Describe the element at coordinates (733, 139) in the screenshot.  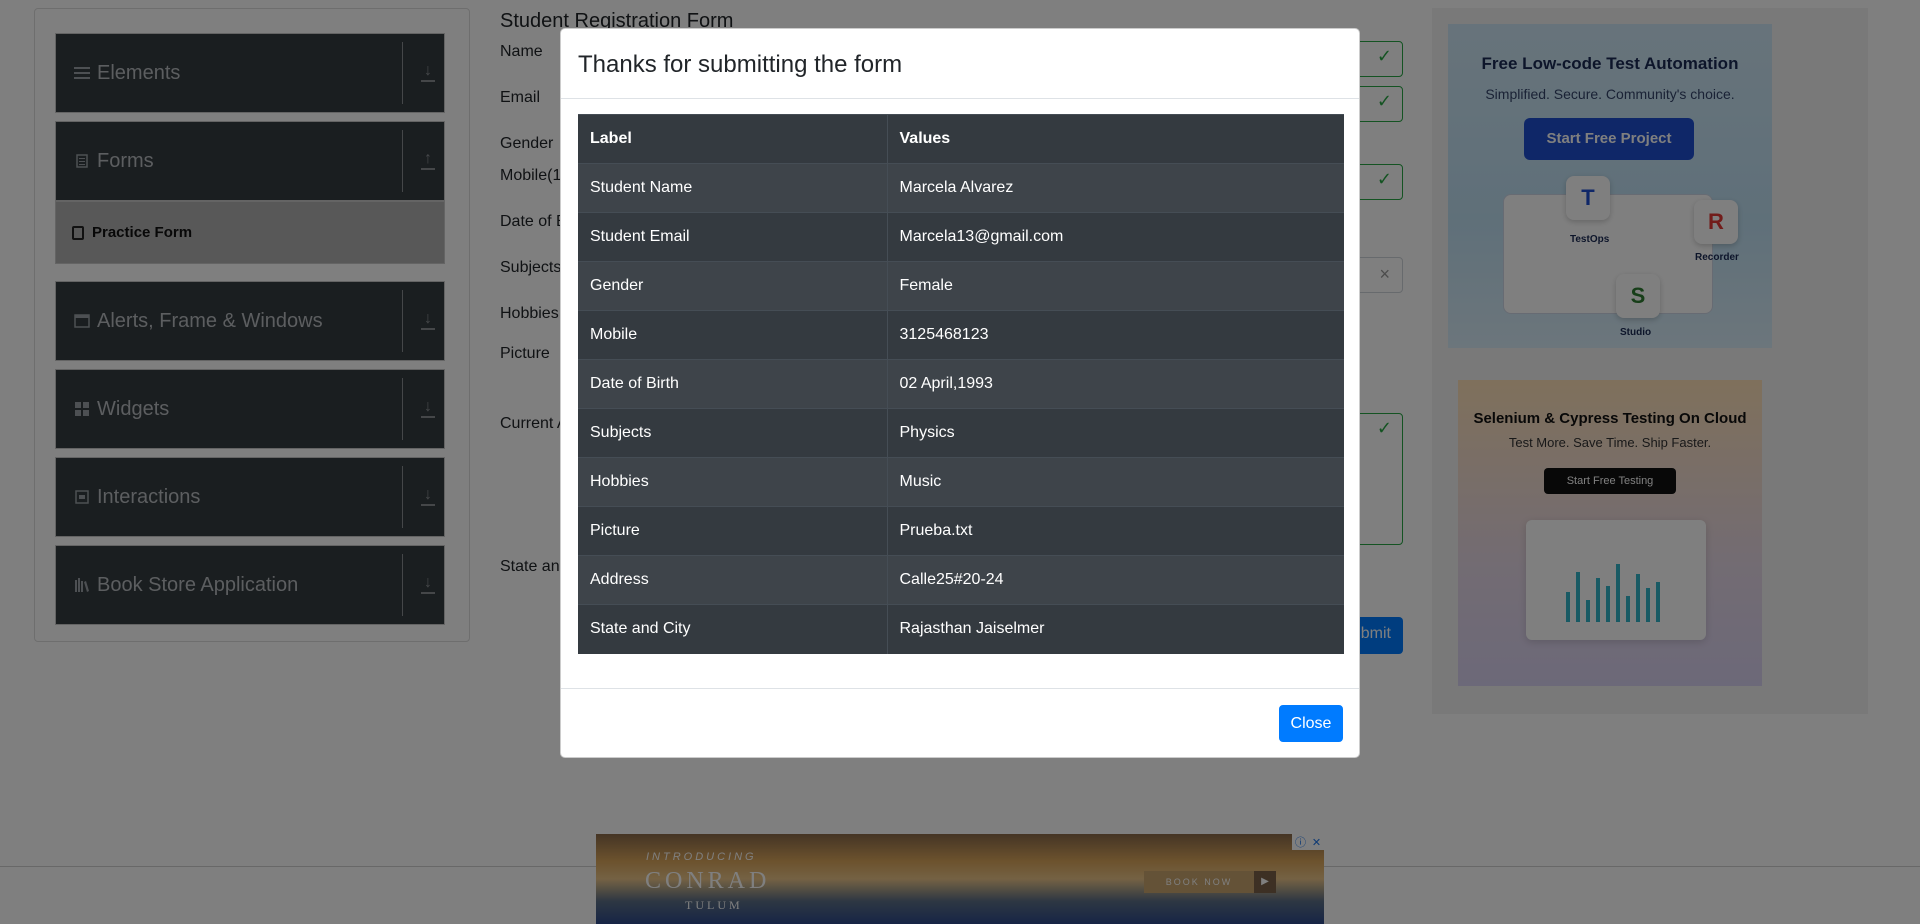
I see `column-header: Label` at that location.